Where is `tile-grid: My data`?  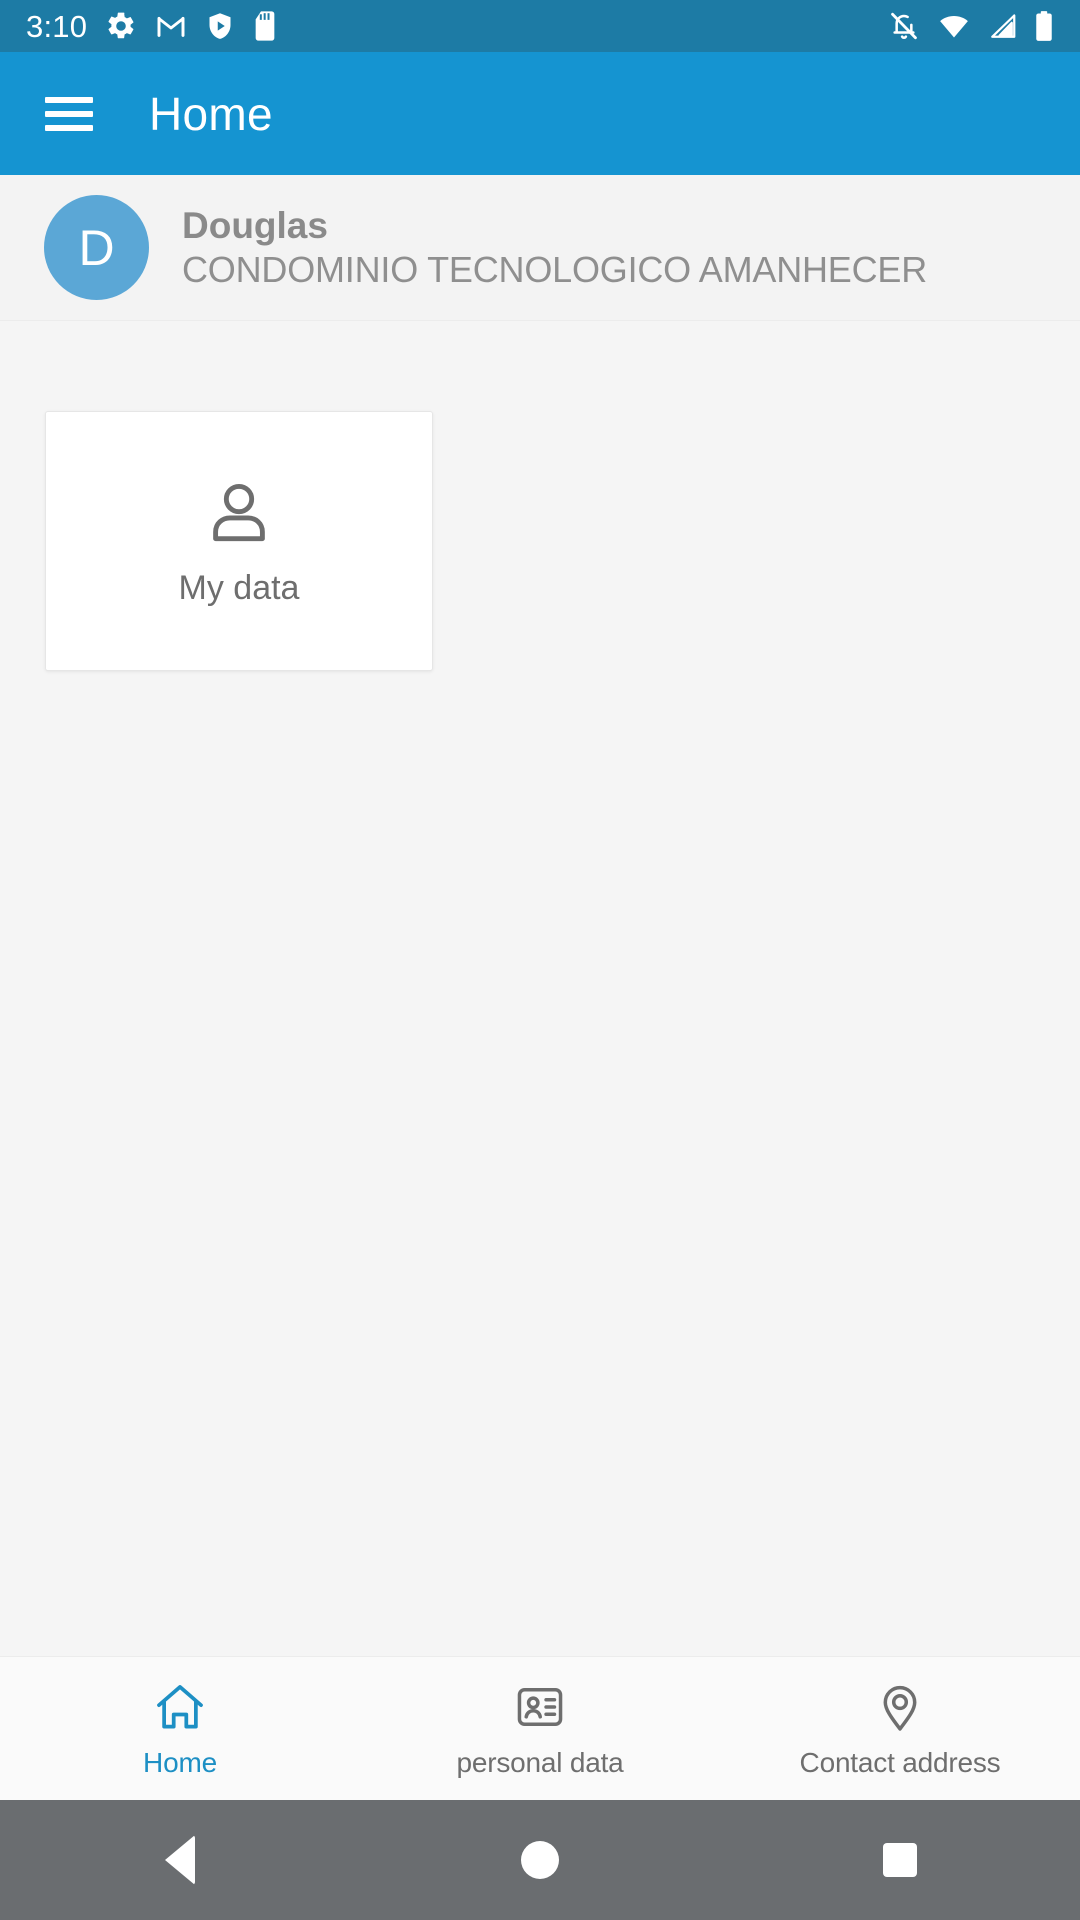
tile-grid: My data is located at coordinates (562, 541).